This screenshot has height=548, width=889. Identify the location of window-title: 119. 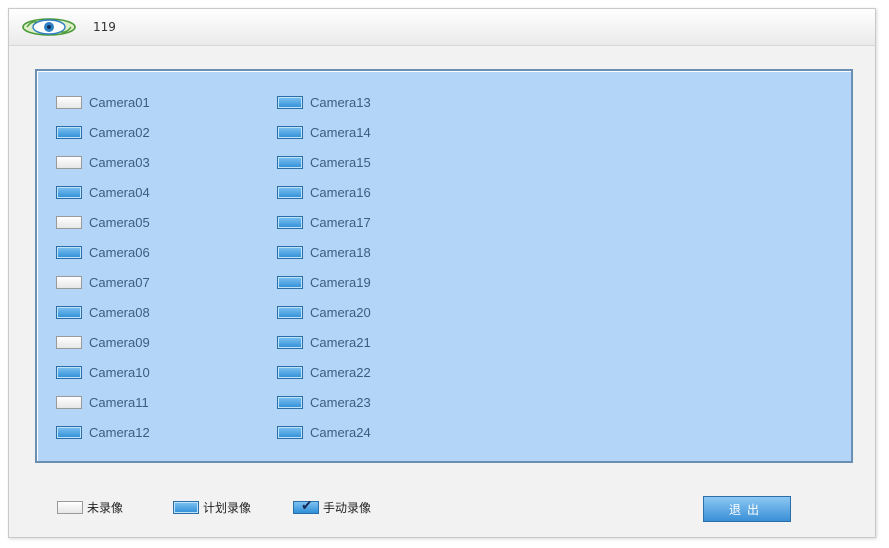
(104, 27).